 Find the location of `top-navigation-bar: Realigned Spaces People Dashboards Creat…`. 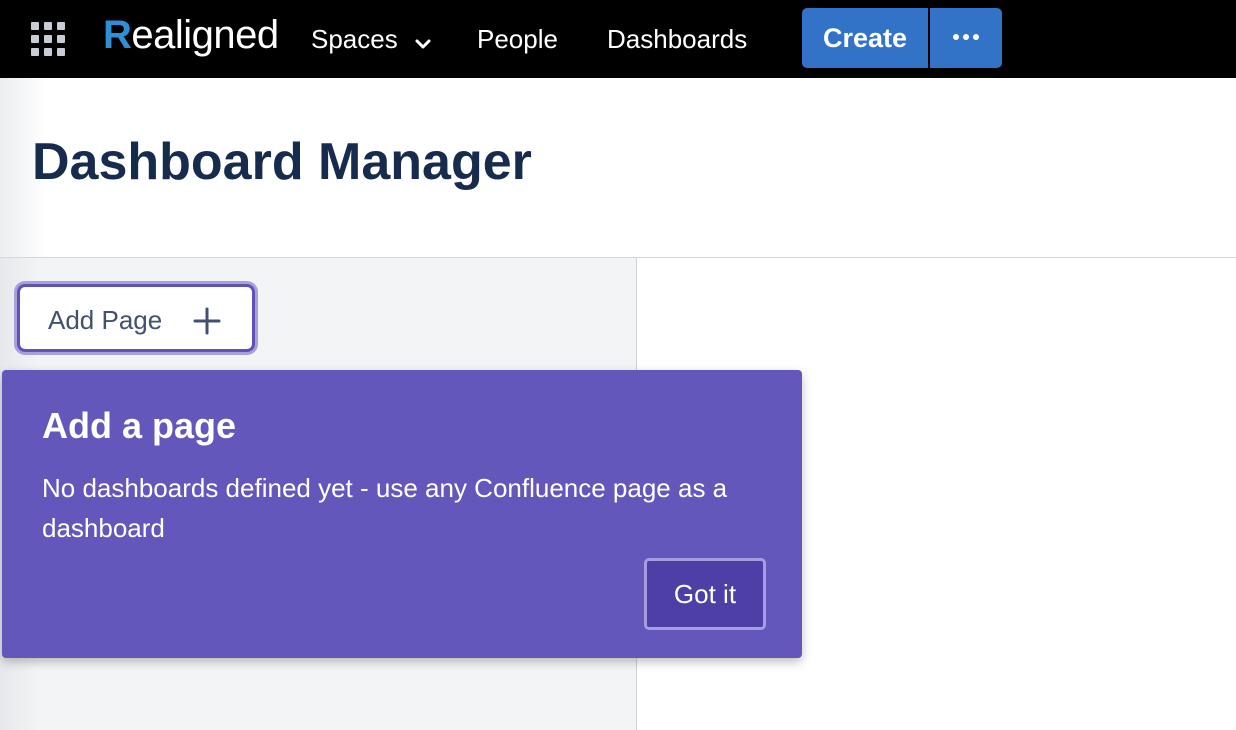

top-navigation-bar: Realigned Spaces People Dashboards Creat… is located at coordinates (618, 39).